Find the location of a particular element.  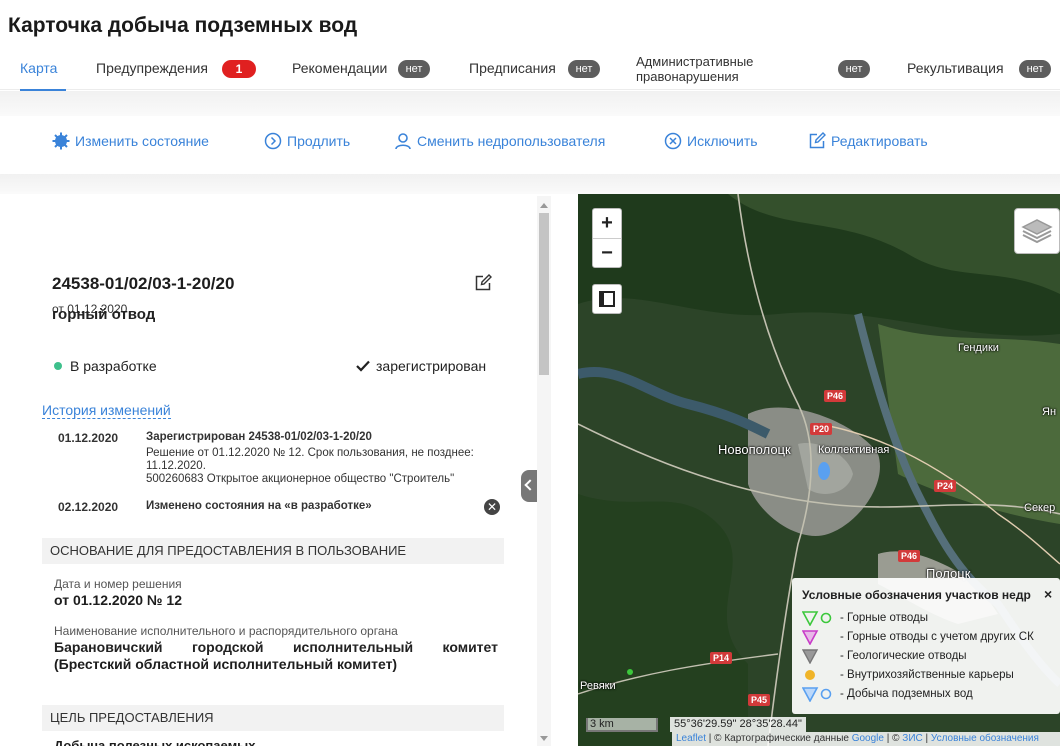

zis-link: ЗИС is located at coordinates (912, 738).